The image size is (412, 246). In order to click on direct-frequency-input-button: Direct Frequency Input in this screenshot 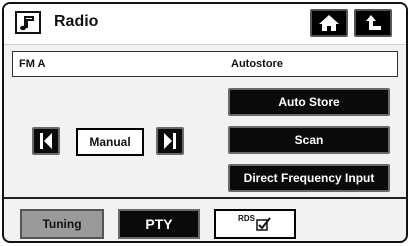, I will do `click(309, 178)`.